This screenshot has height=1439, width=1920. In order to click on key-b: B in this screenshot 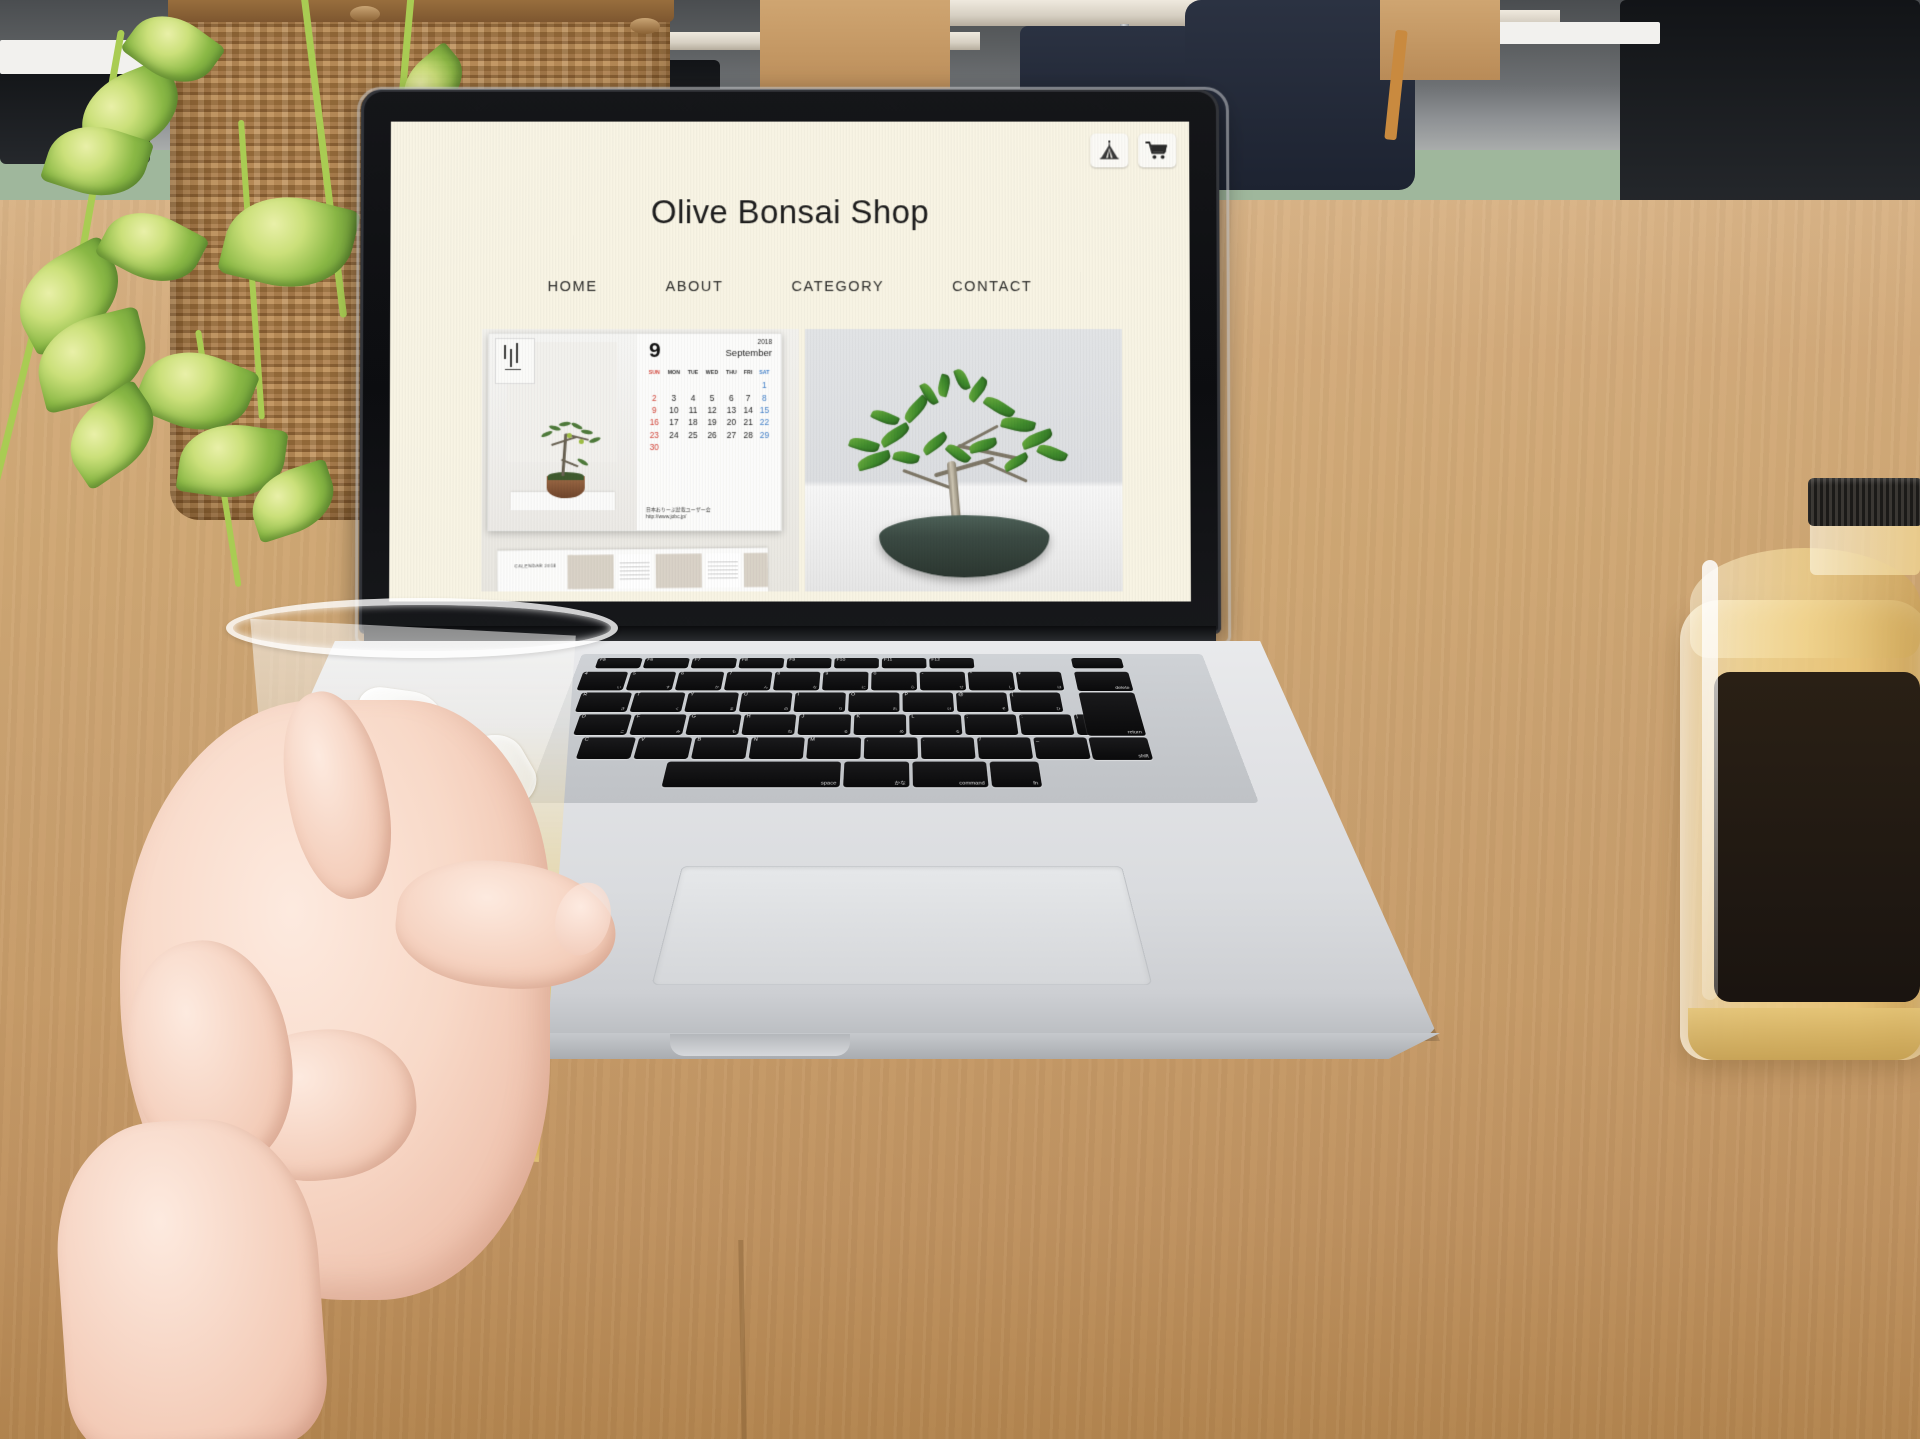, I will do `click(719, 748)`.